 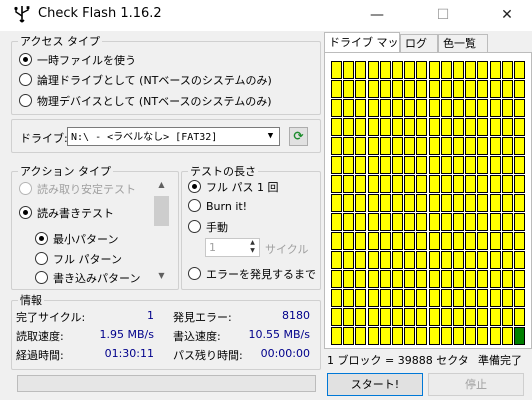 What do you see at coordinates (507, 15) in the screenshot?
I see `close-button: ✕` at bounding box center [507, 15].